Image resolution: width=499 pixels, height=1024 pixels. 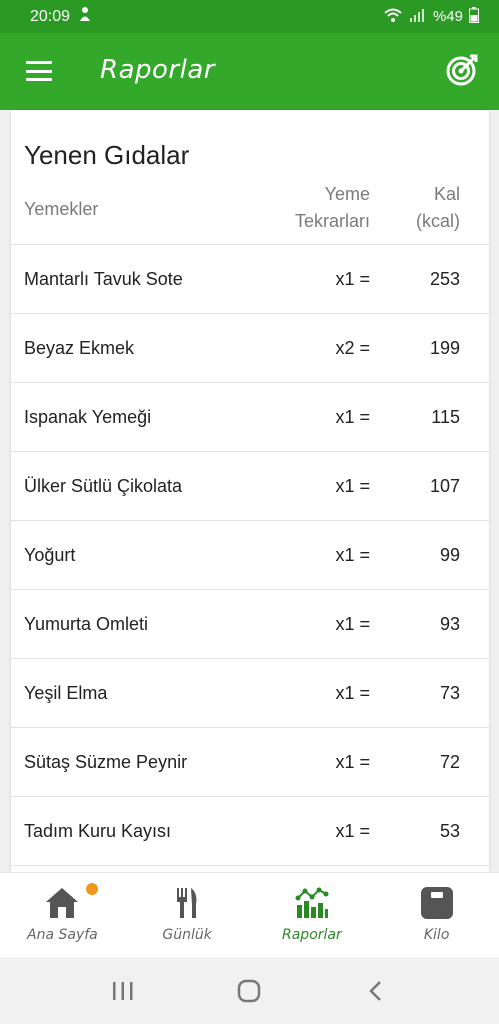 What do you see at coordinates (250, 348) in the screenshot?
I see `food-row: Beyaz Ekmek x2 = 199` at bounding box center [250, 348].